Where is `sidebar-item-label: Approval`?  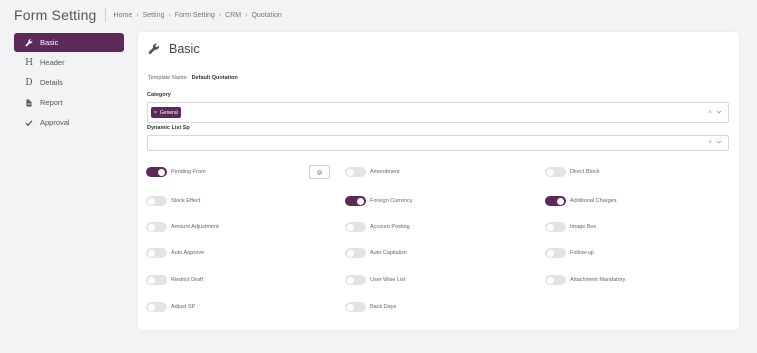 sidebar-item-label: Approval is located at coordinates (55, 122).